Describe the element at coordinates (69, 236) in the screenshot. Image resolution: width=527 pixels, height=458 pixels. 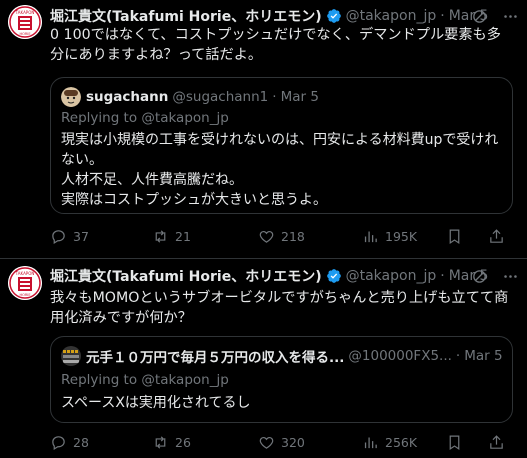
I see `reply-button: 37` at that location.